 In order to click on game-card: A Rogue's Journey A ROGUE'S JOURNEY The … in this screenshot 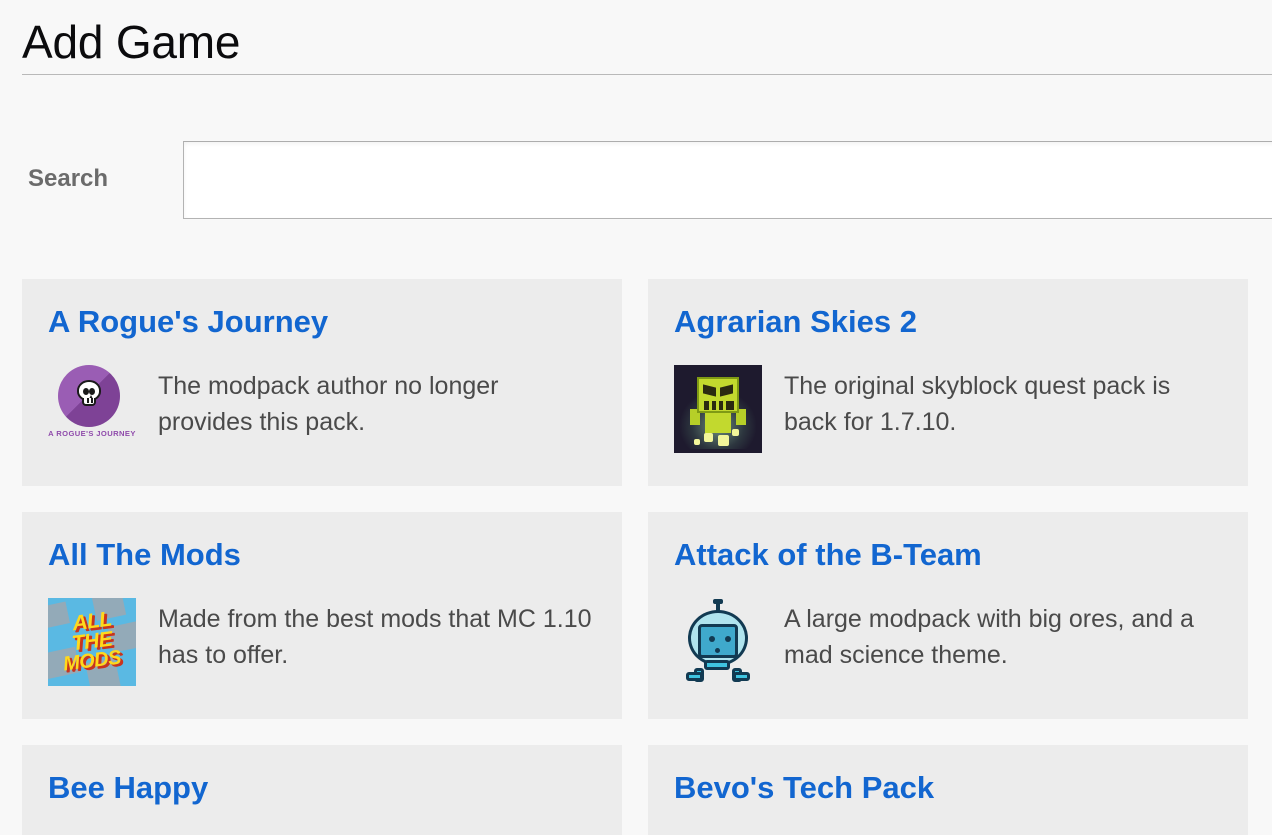, I will do `click(322, 382)`.